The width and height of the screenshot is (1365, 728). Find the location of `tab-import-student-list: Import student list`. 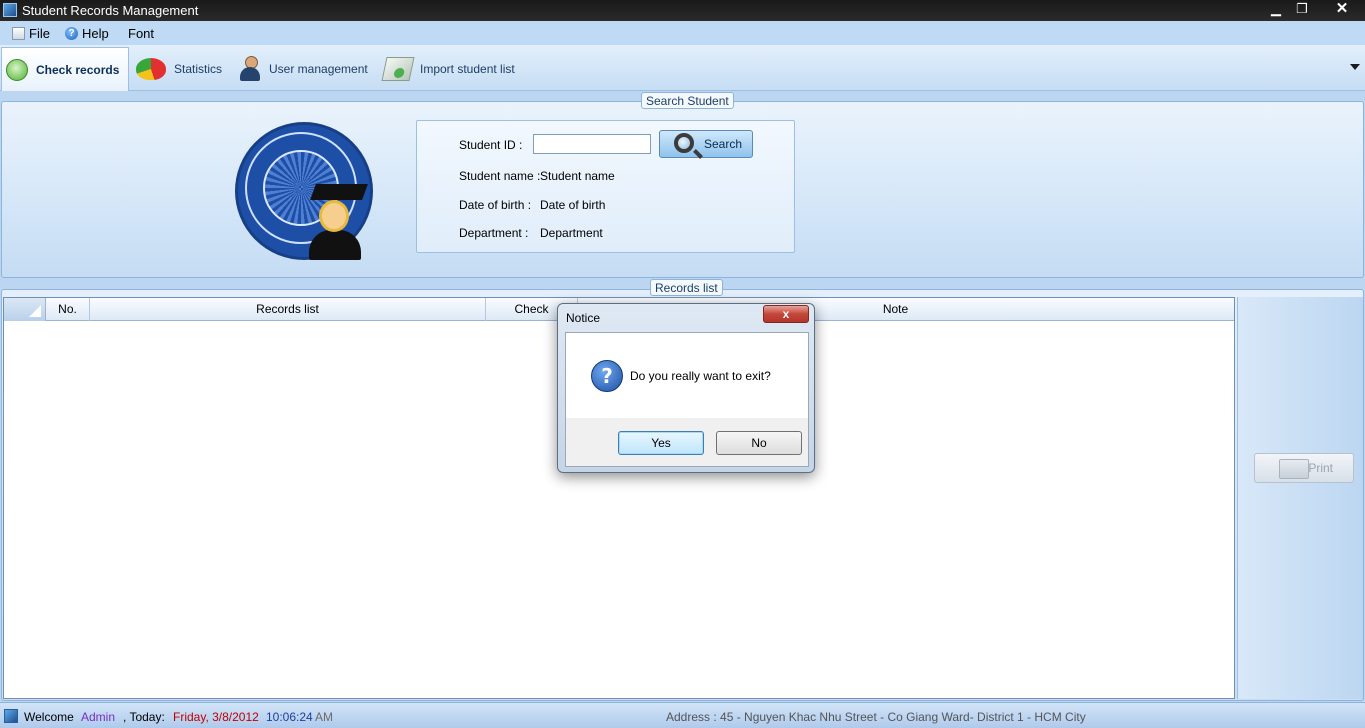

tab-import-student-list: Import student list is located at coordinates (450, 69).